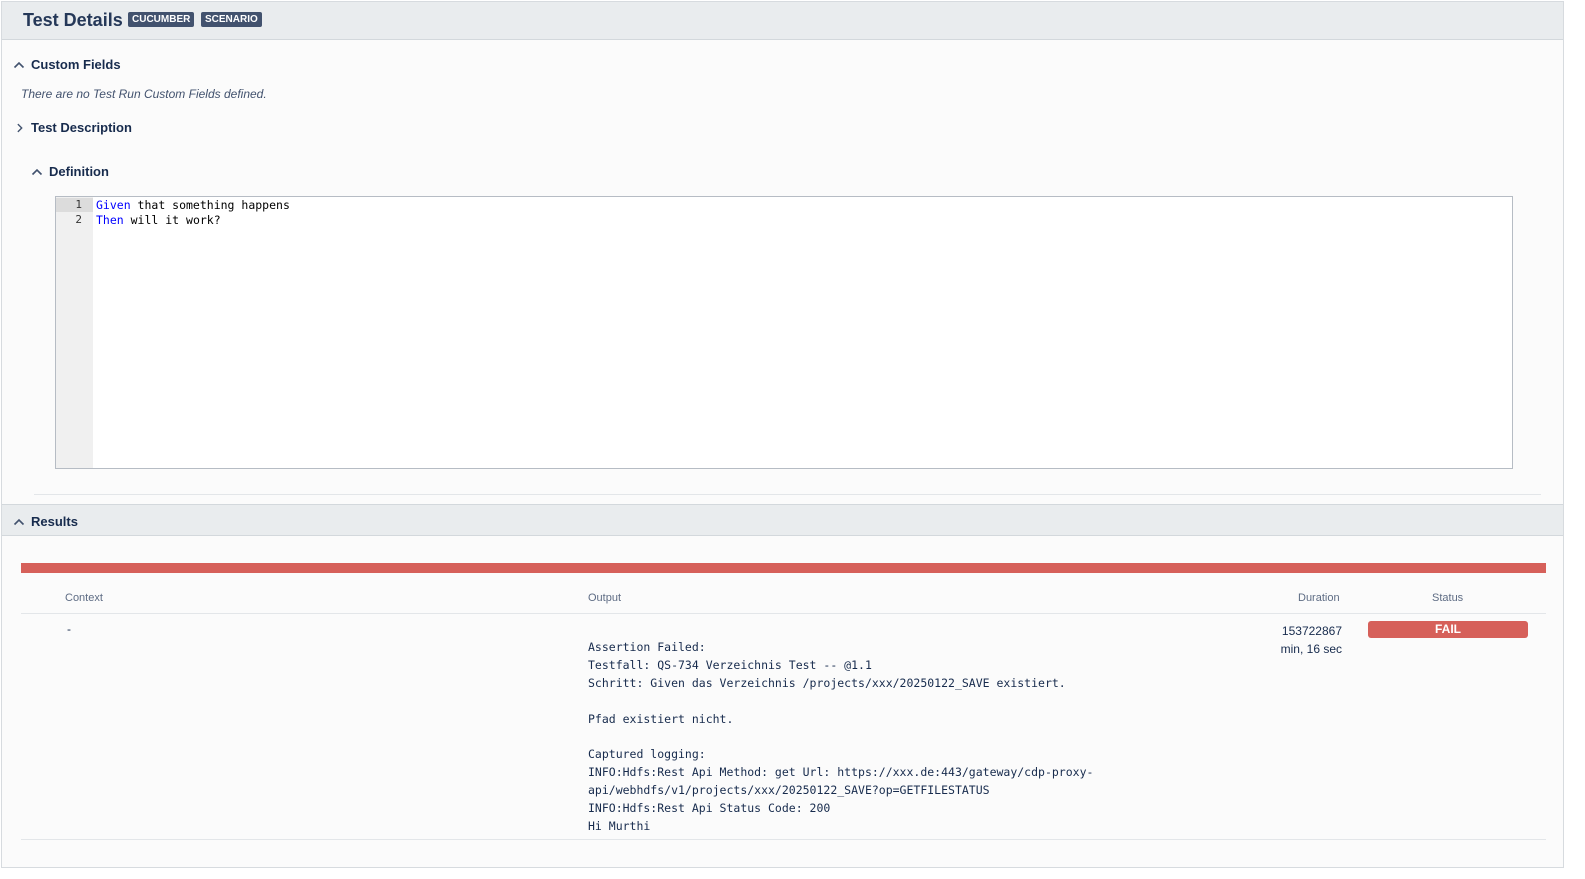 The image size is (1585, 879). I want to click on context-cell: -, so click(69, 629).